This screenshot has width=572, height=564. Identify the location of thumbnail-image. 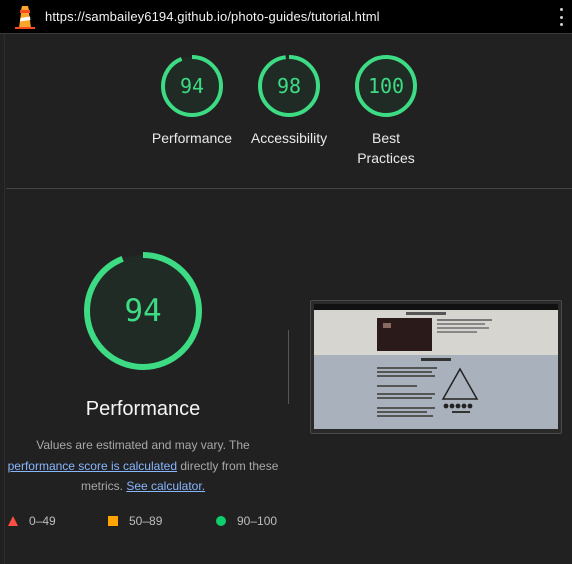
(436, 366).